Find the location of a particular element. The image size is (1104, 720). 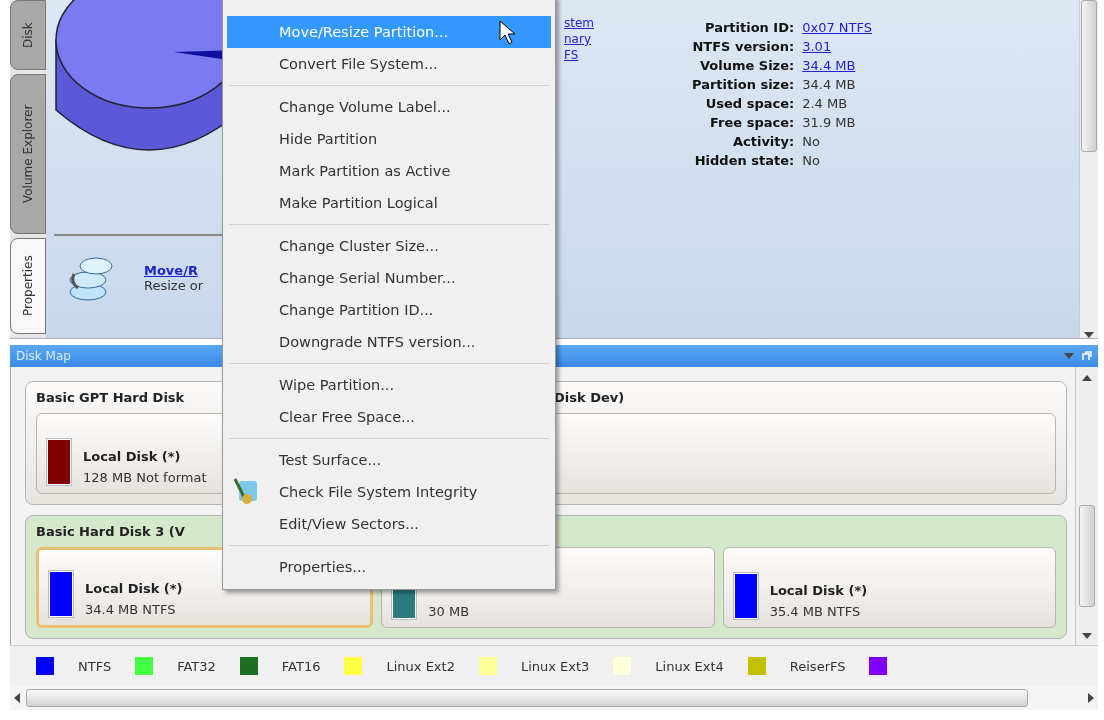

disk-title: Basic GPT Hard Disk is located at coordinates (110, 397).